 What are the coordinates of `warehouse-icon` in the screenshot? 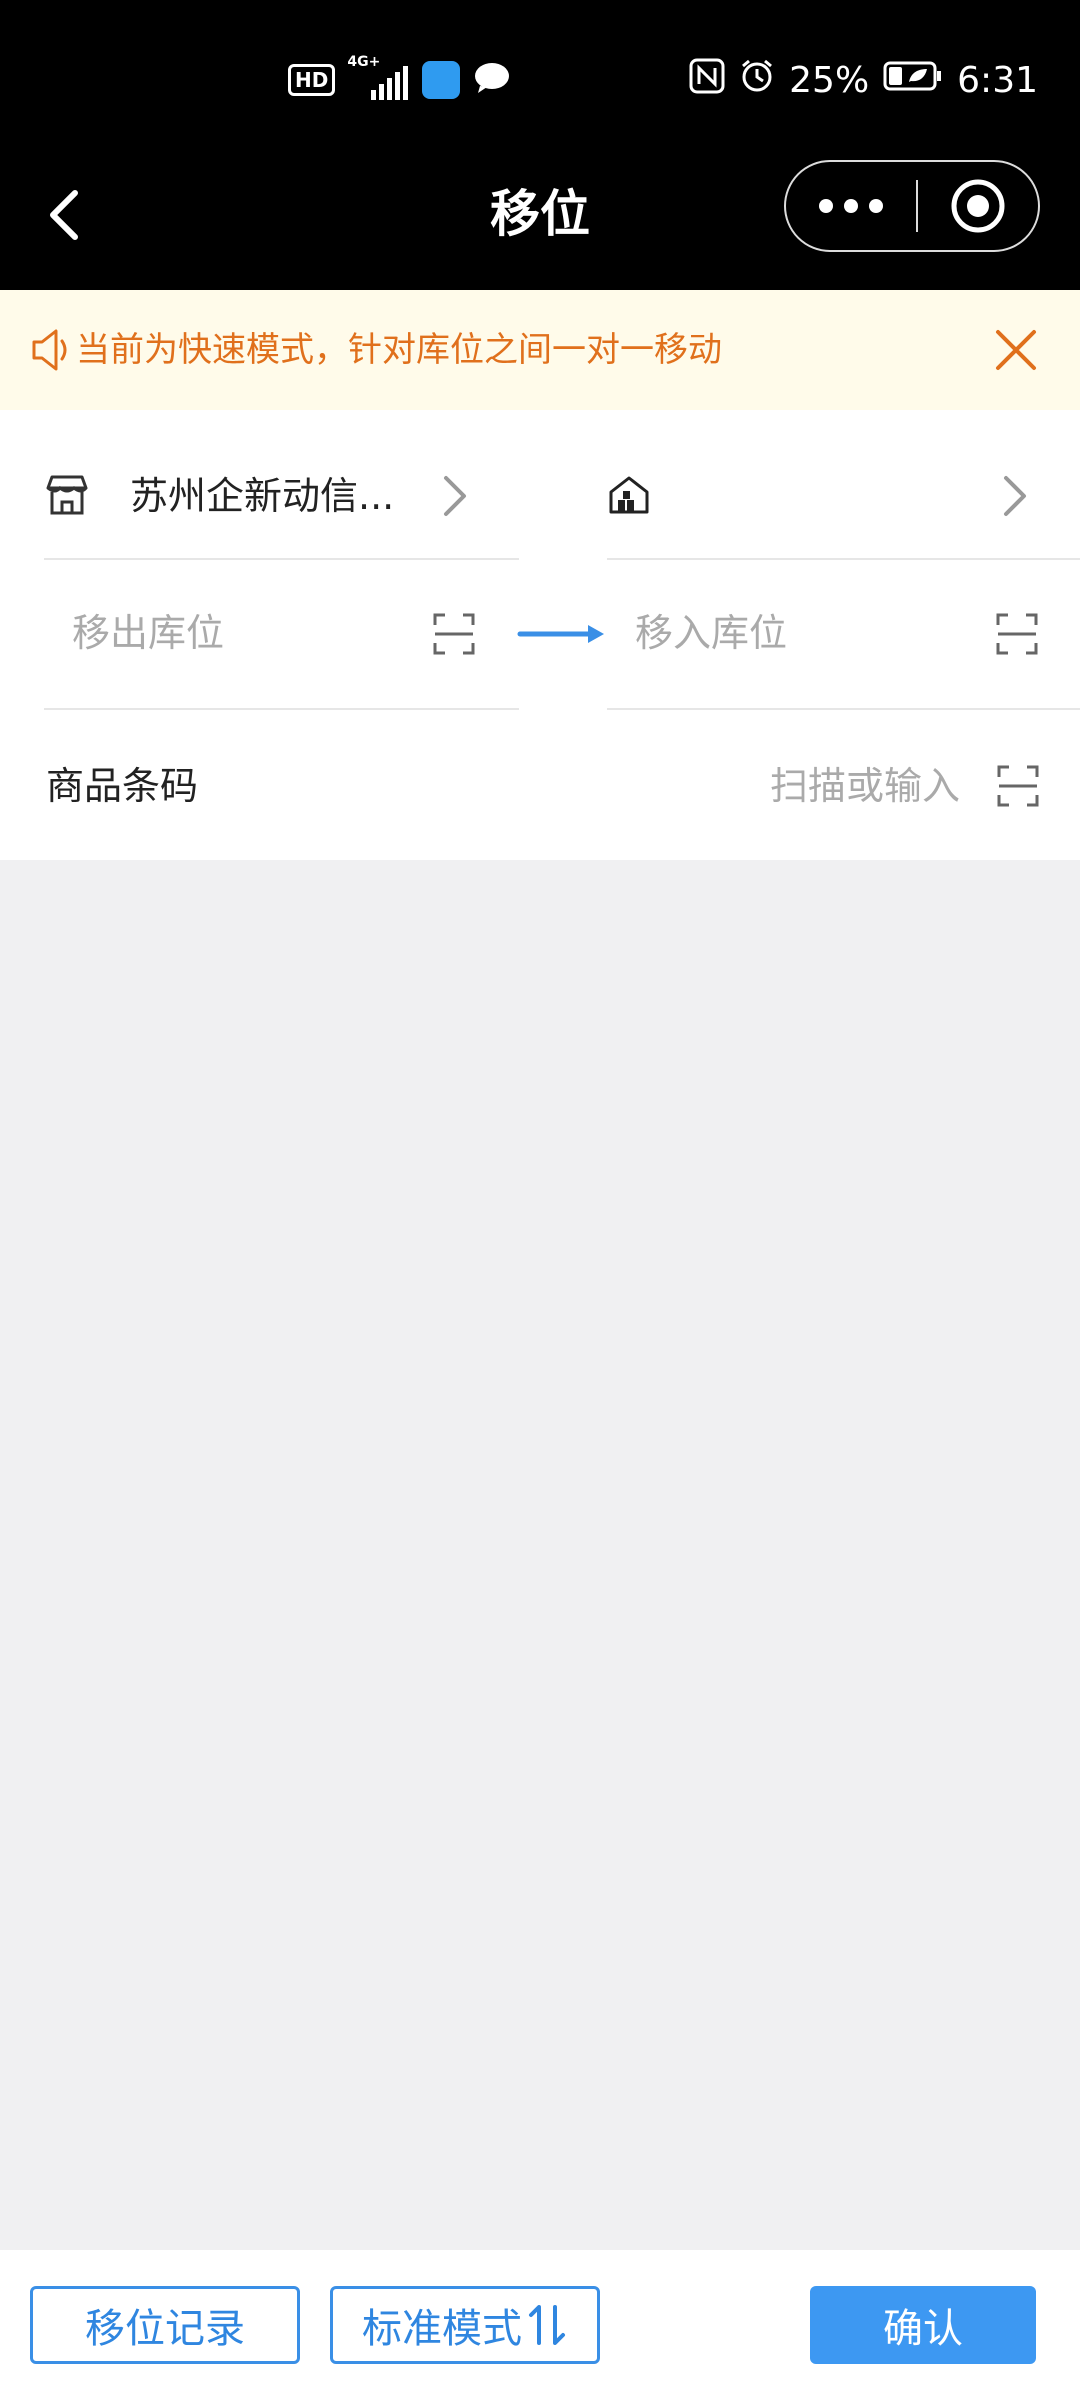 It's located at (629, 495).